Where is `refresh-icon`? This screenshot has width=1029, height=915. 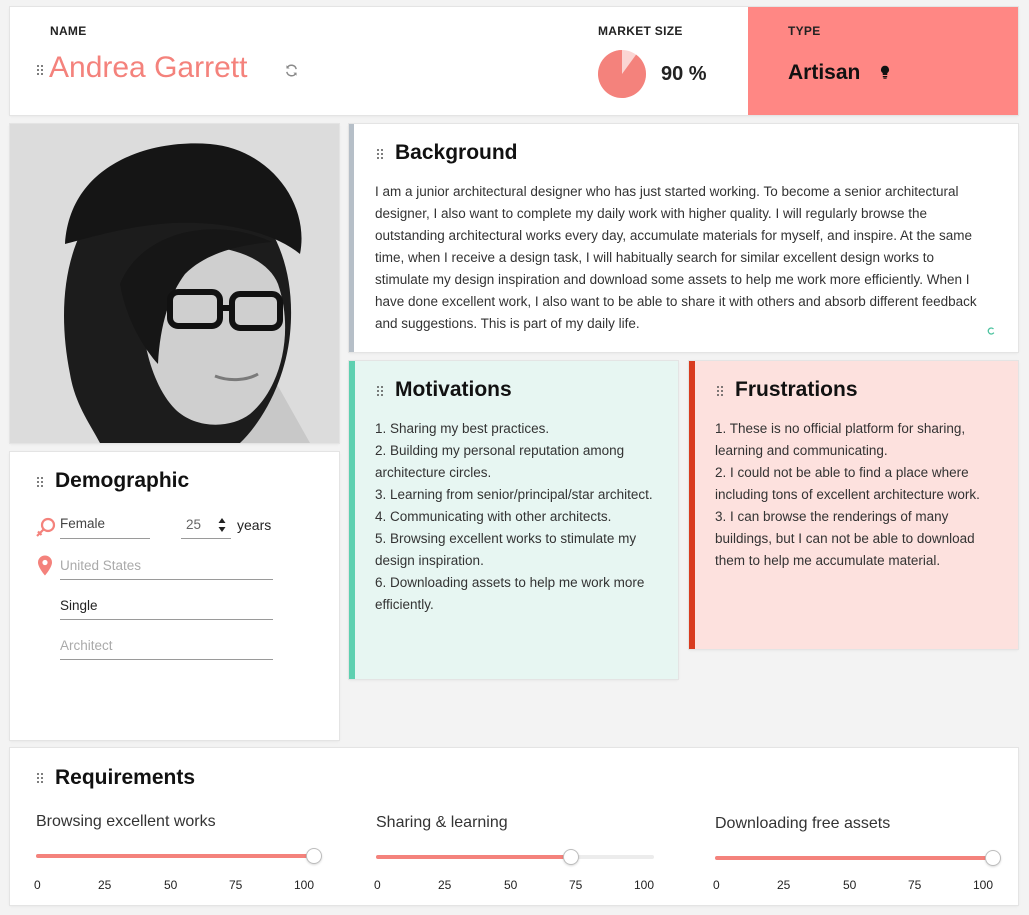 refresh-icon is located at coordinates (291, 73).